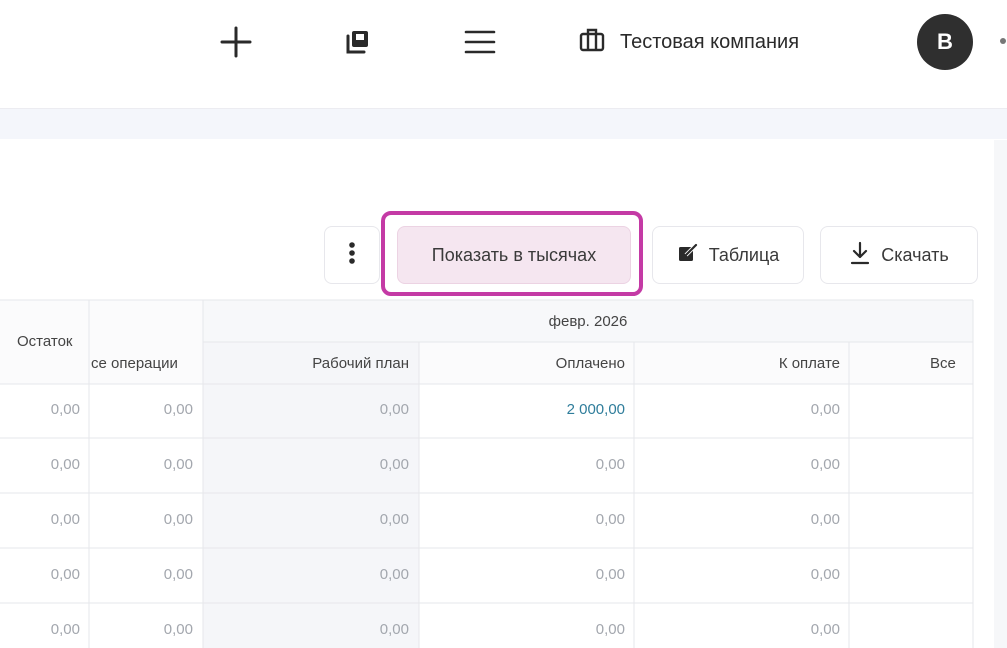 The image size is (1007, 648). Describe the element at coordinates (588, 321) in the screenshot. I see `header-month-group: февр. 2026` at that location.